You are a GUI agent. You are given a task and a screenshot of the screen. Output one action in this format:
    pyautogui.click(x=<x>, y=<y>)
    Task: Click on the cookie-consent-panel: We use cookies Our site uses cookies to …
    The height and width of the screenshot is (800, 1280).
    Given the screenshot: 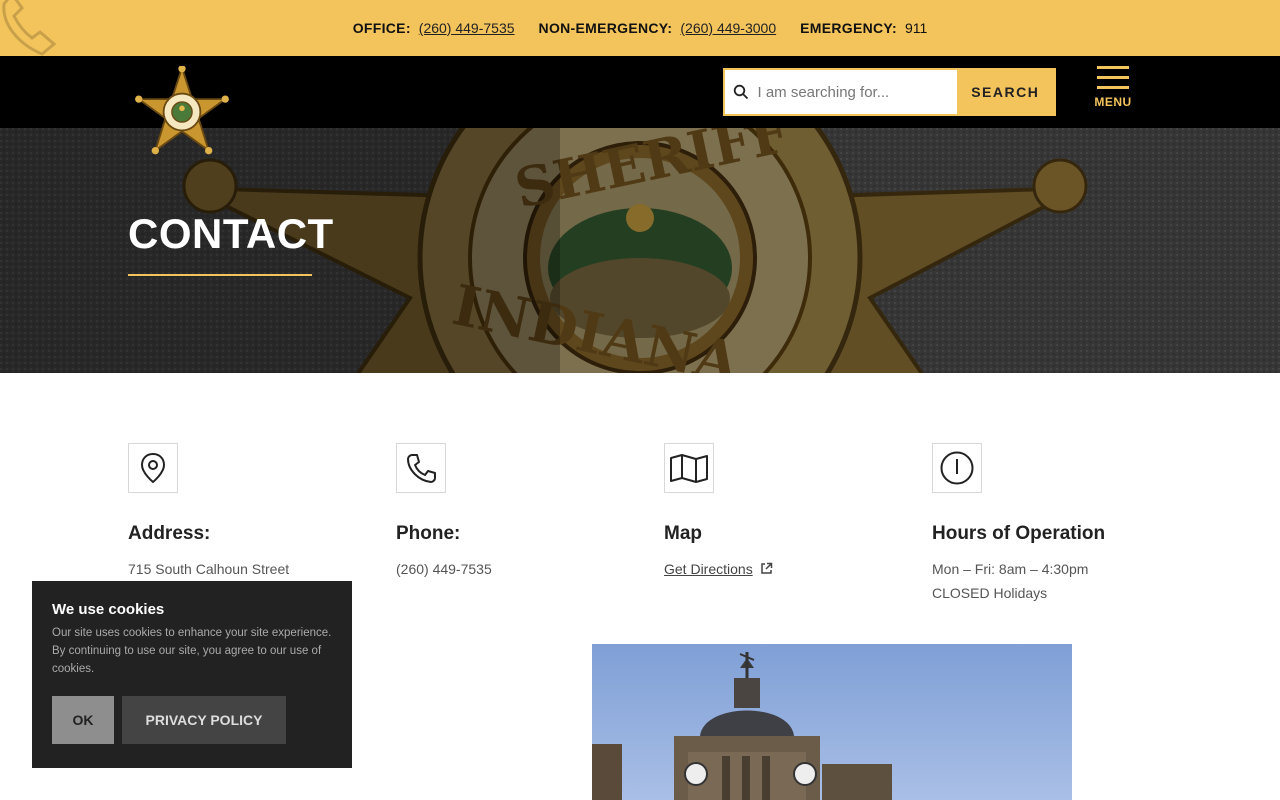 What is the action you would take?
    pyautogui.click(x=192, y=674)
    